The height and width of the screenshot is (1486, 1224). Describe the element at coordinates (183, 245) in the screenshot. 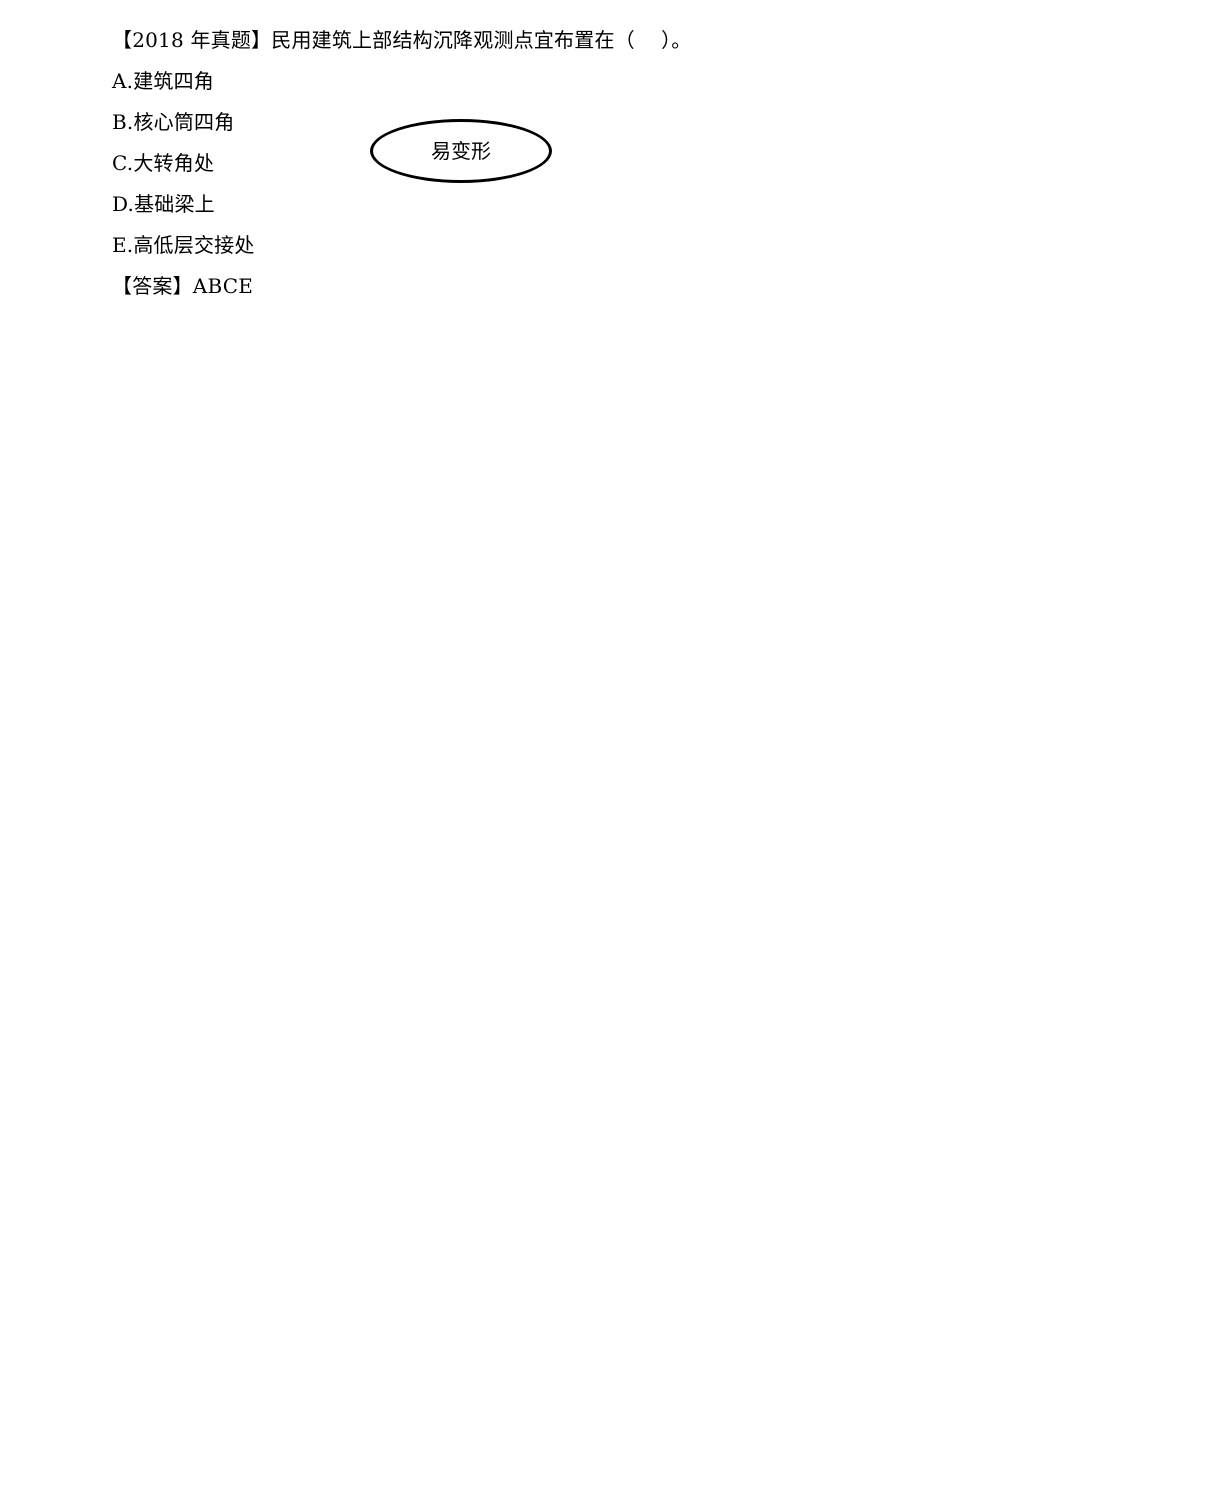

I see `option-e: E.高低层交接处` at that location.